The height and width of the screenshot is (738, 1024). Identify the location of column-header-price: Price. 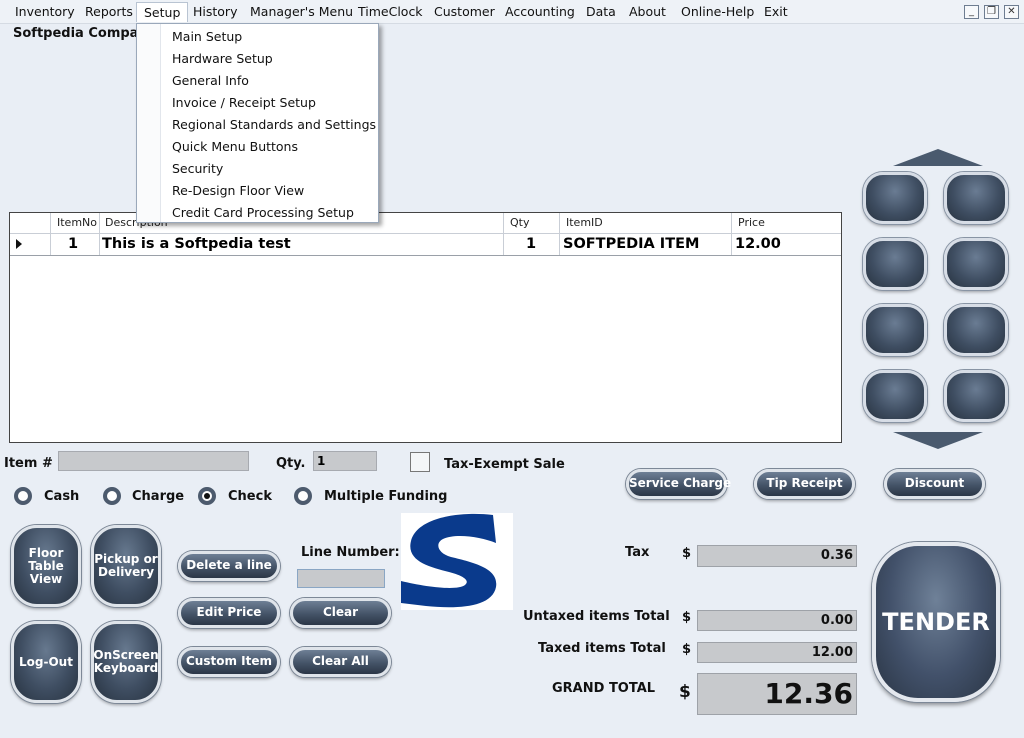
(751, 222).